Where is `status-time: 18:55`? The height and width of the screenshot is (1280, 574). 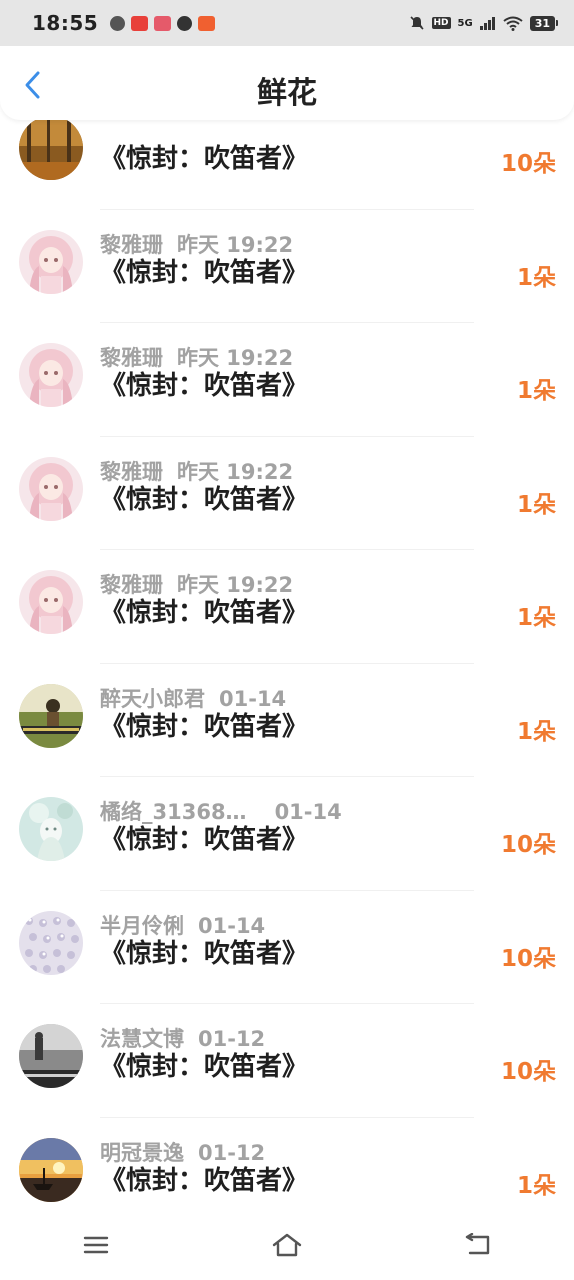 status-time: 18:55 is located at coordinates (65, 23).